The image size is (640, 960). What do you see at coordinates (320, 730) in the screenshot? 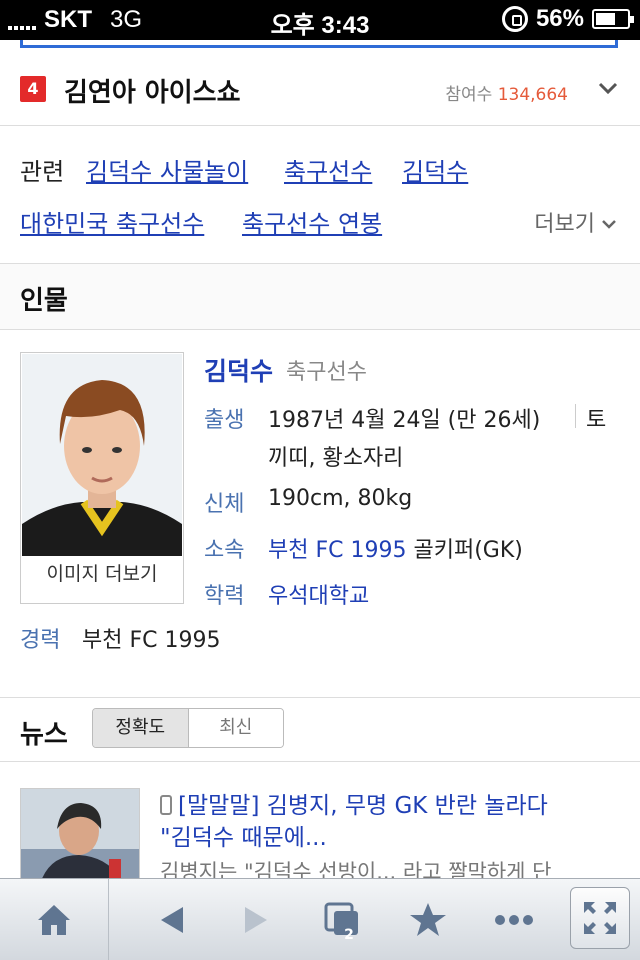
I see `news-section-header: 뉴스 정확도 최신` at bounding box center [320, 730].